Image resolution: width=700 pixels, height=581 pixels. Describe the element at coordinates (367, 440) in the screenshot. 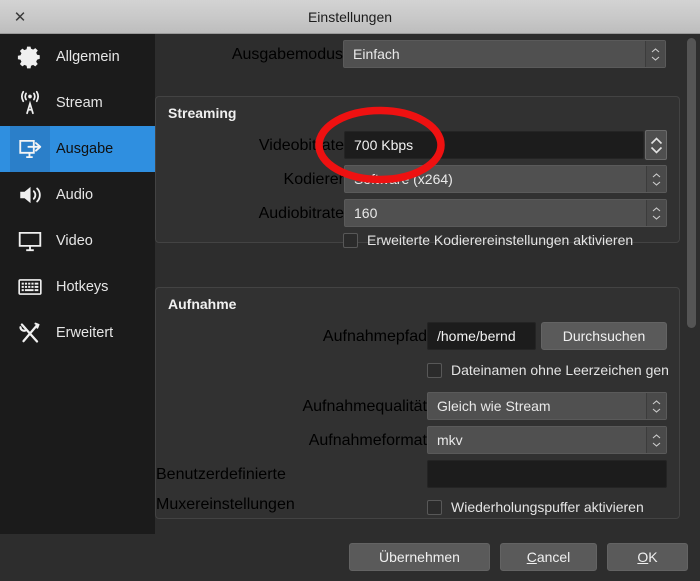

I see `recording-format-label: Aufnahmeformat` at that location.